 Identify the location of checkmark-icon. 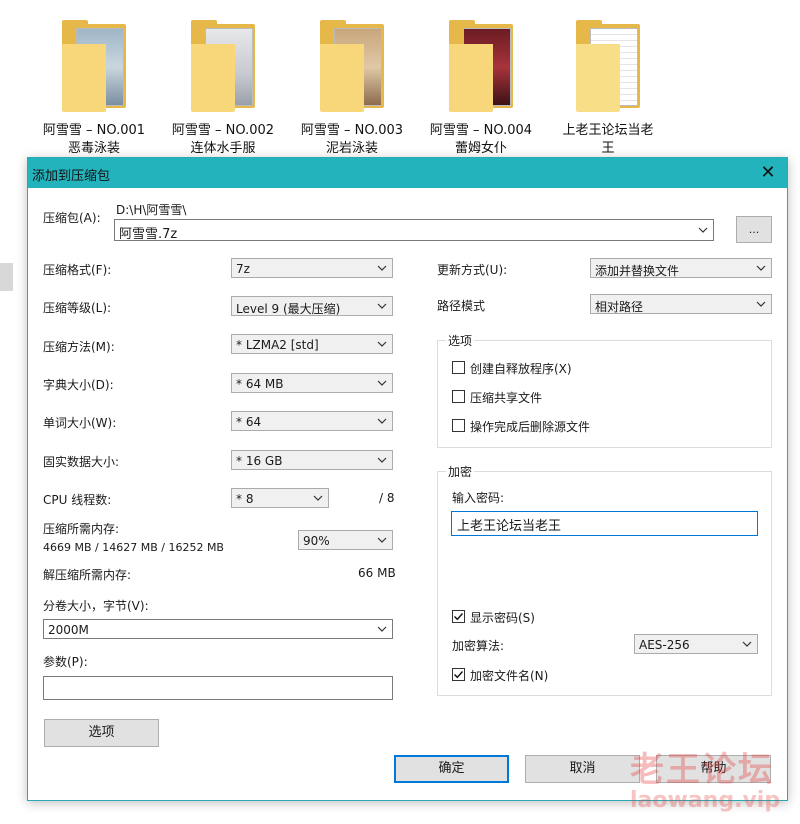
(459, 617).